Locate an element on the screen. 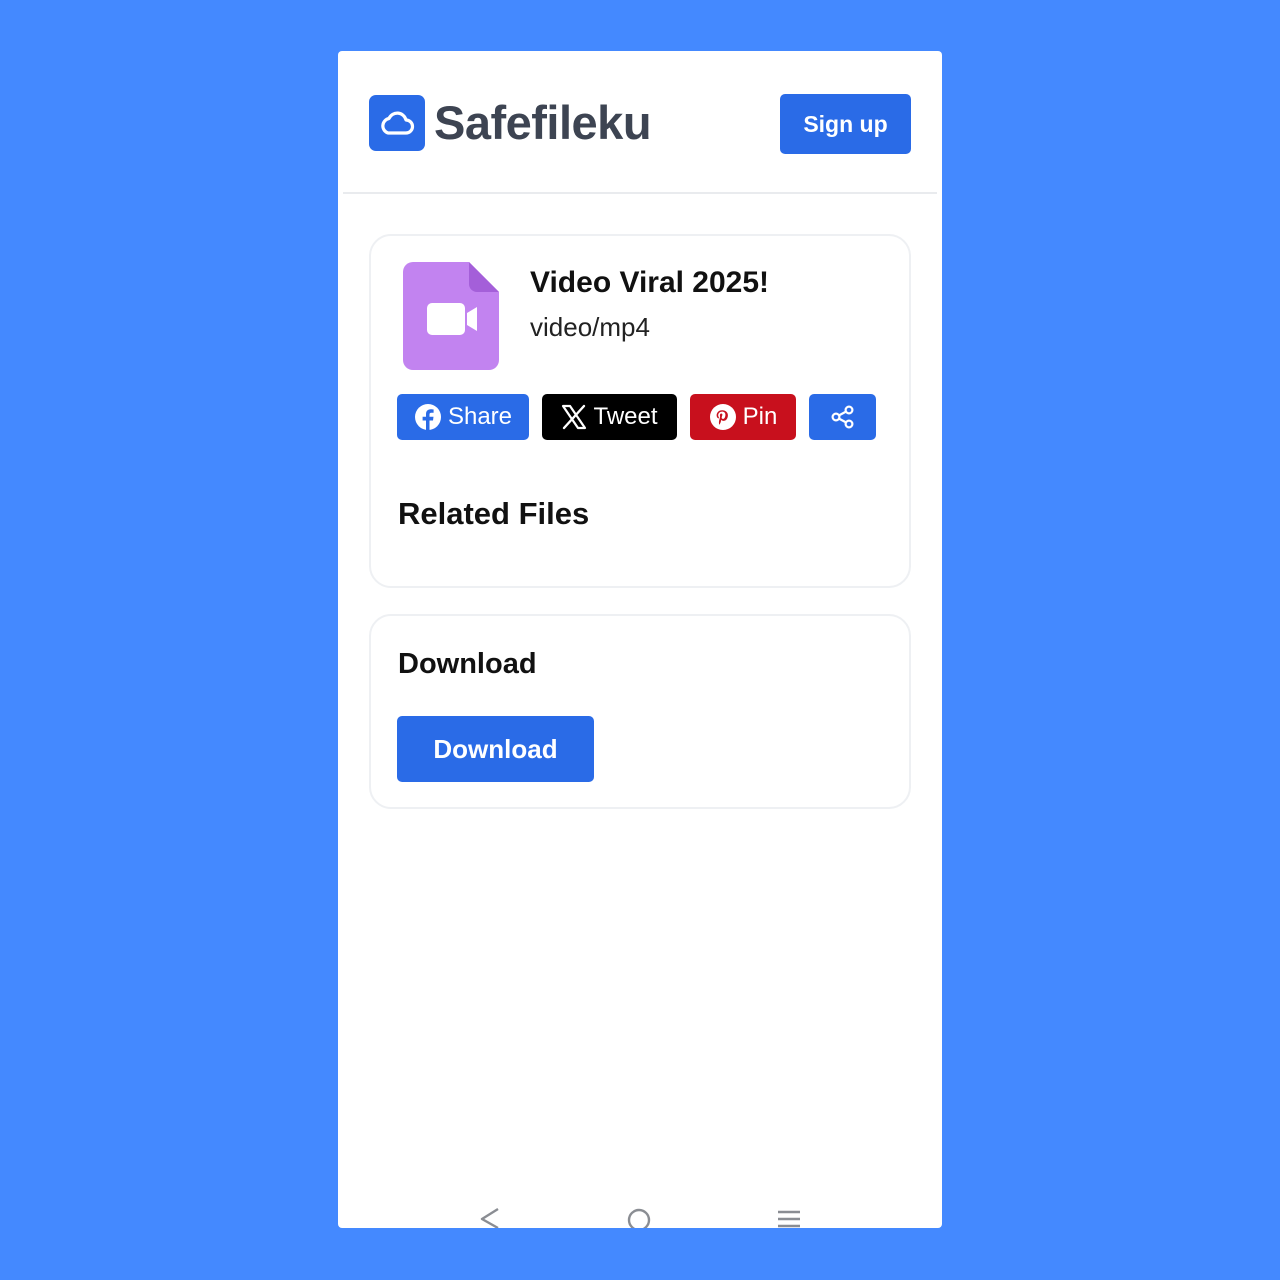 The height and width of the screenshot is (1280, 1280). share-icon is located at coordinates (842, 417).